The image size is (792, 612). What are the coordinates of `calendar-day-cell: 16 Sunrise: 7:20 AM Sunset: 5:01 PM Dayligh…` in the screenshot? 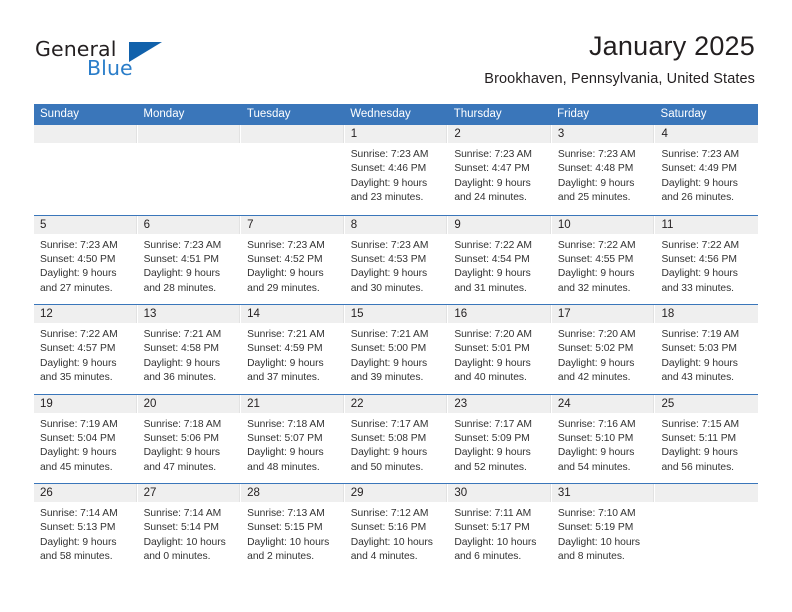 It's located at (500, 349).